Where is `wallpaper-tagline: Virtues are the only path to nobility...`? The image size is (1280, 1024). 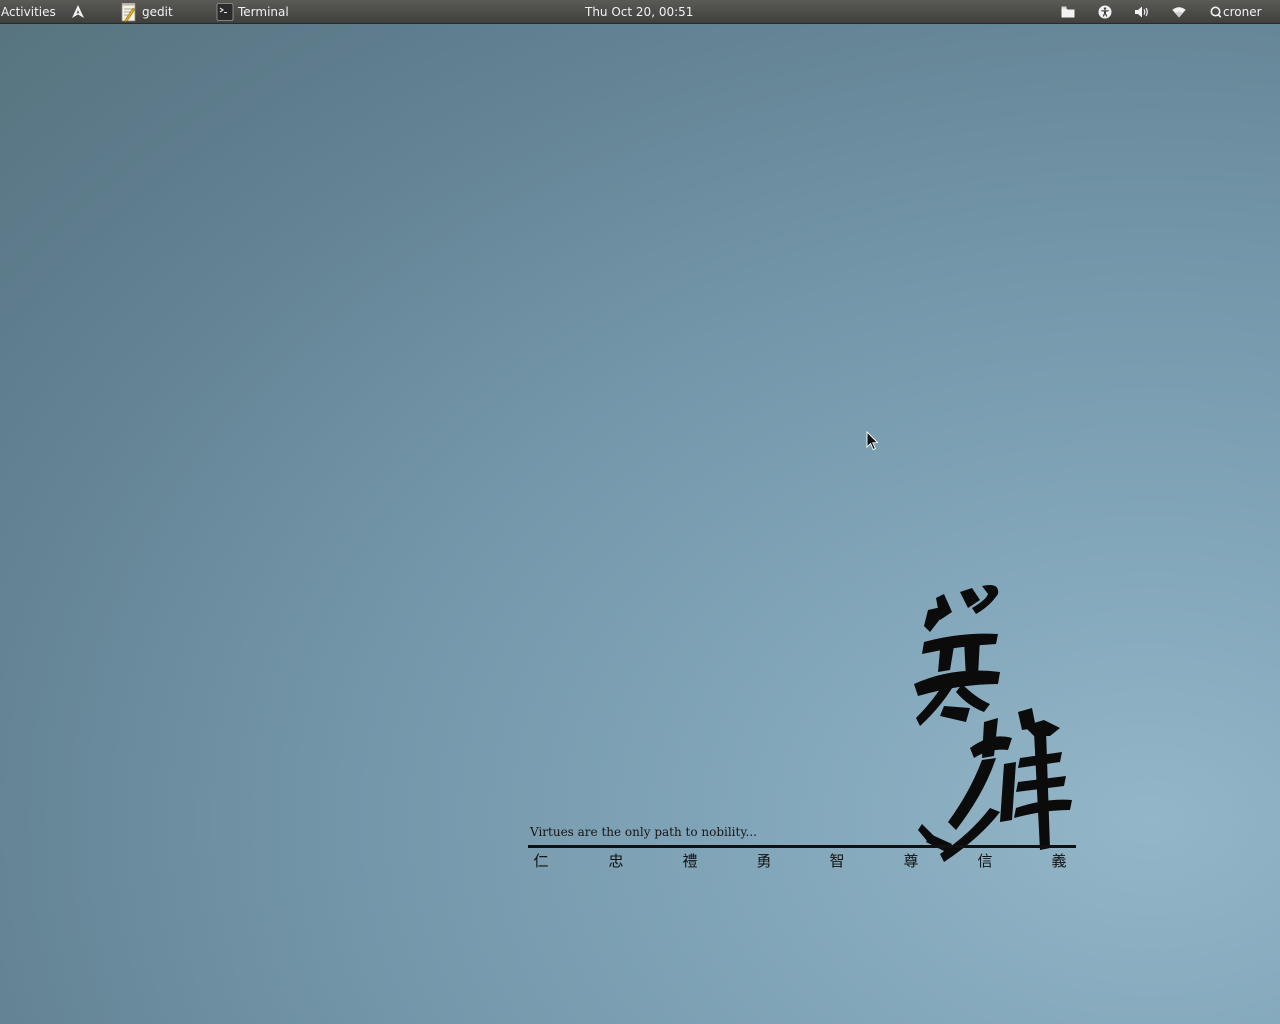 wallpaper-tagline: Virtues are the only path to nobility... is located at coordinates (643, 832).